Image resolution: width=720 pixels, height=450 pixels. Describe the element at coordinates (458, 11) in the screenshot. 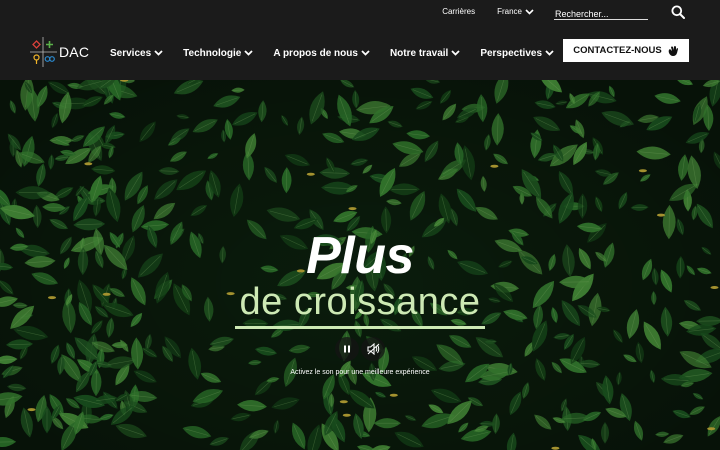

I see `careers-link: Carrières` at that location.